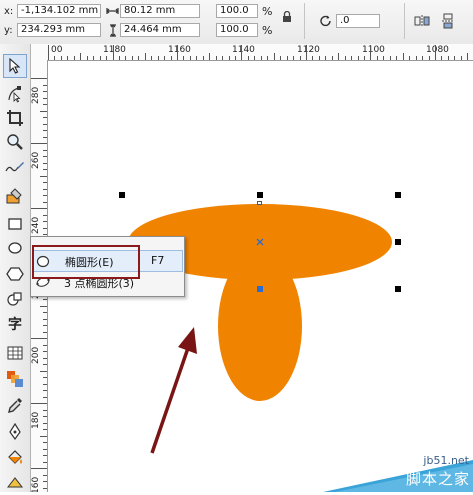 The height and width of the screenshot is (495, 473). I want to click on ruler-label: 1080, so click(437, 50).